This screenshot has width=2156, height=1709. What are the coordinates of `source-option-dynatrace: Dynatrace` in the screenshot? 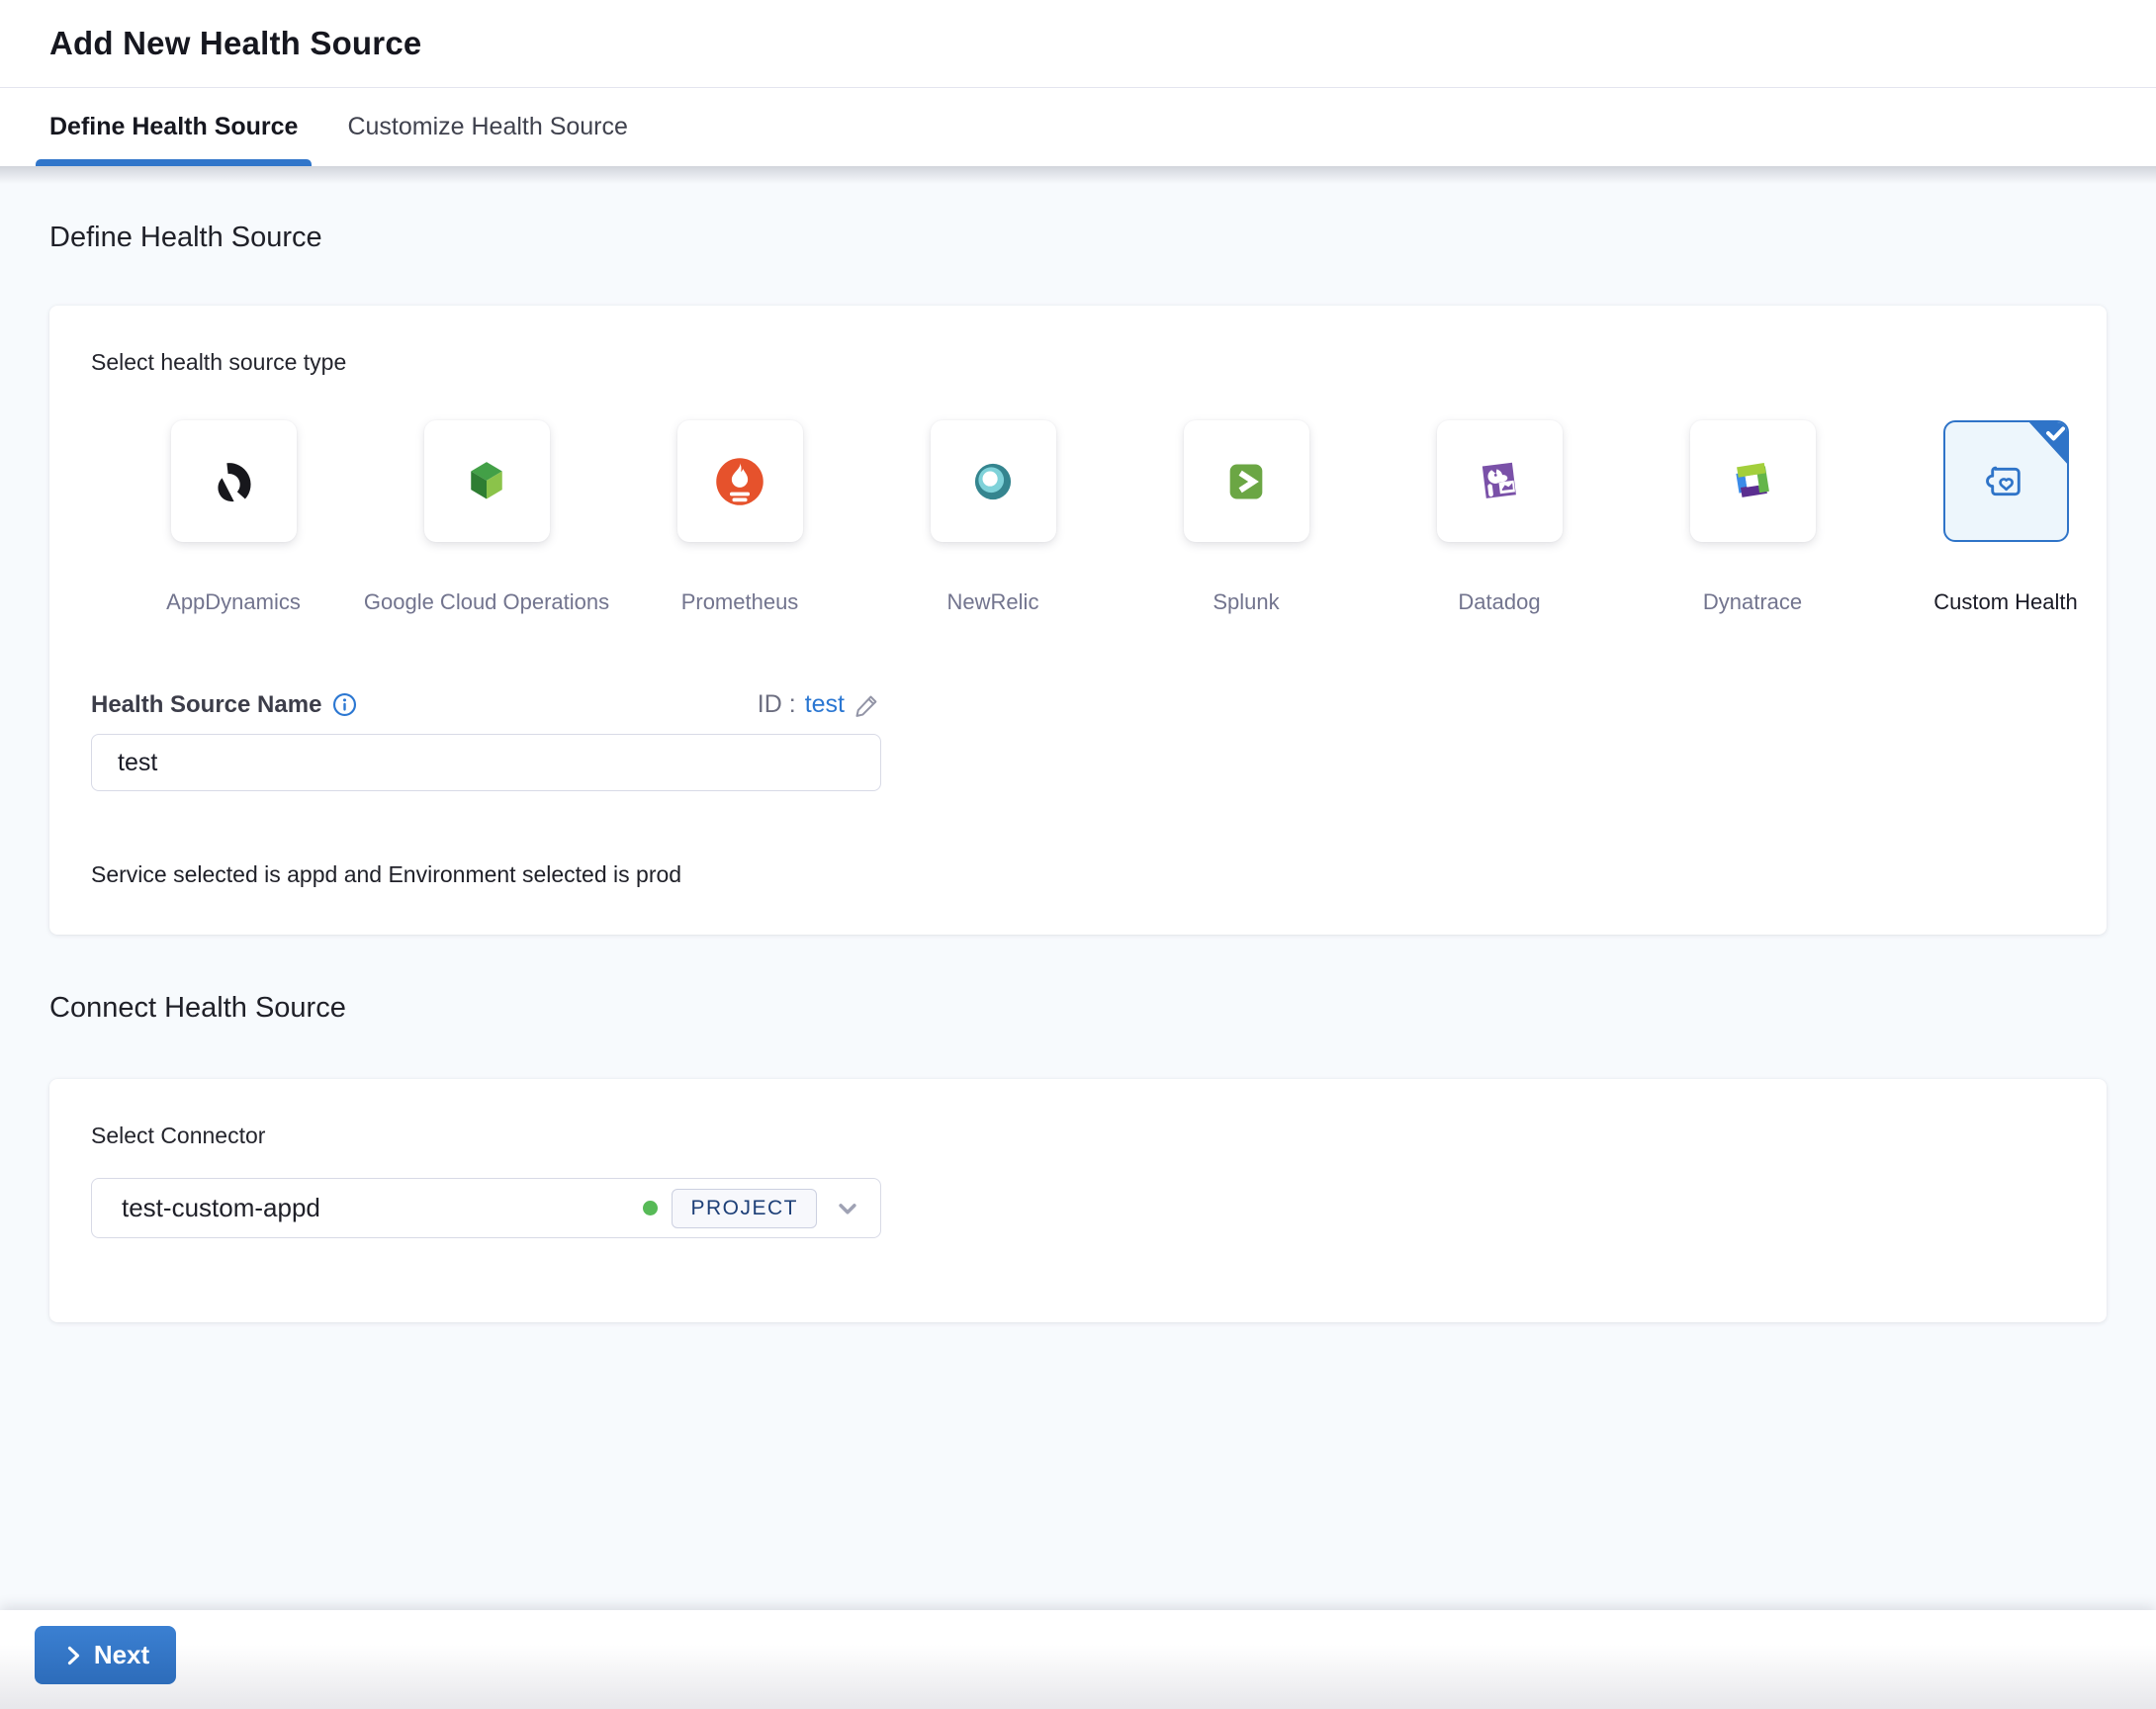 It's located at (1752, 518).